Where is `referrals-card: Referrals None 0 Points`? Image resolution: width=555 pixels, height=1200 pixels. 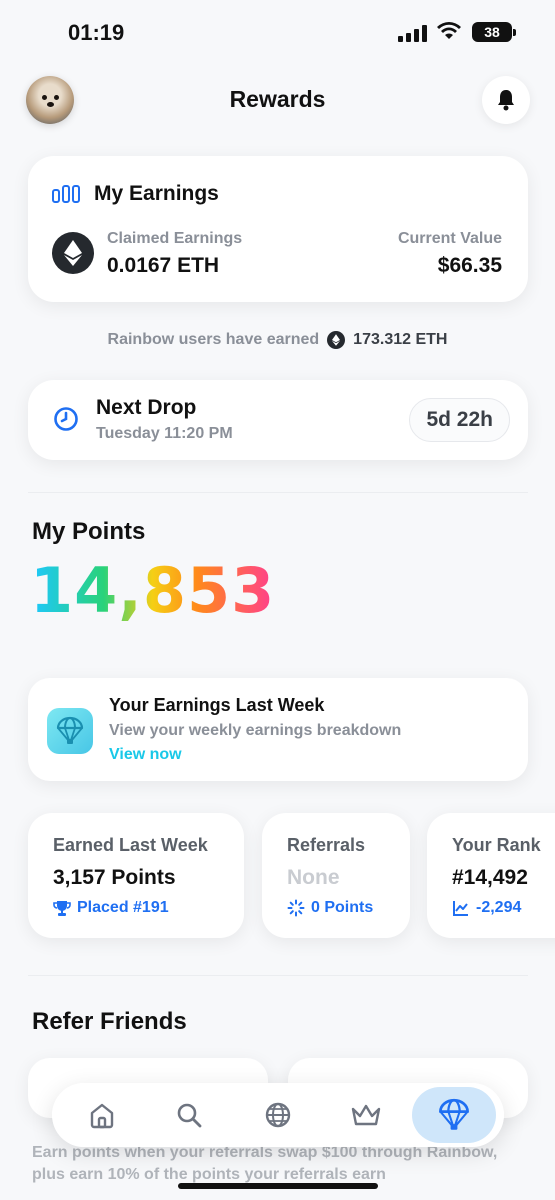
referrals-card: Referrals None 0 Points is located at coordinates (336, 875).